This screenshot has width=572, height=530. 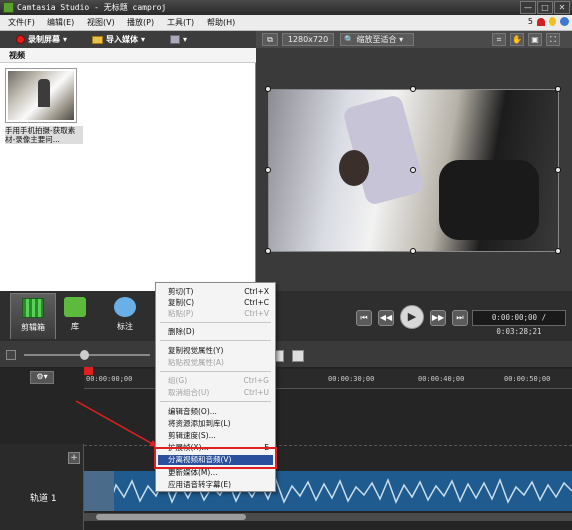 I want to click on produce-share-button: ▾, so click(x=178, y=39).